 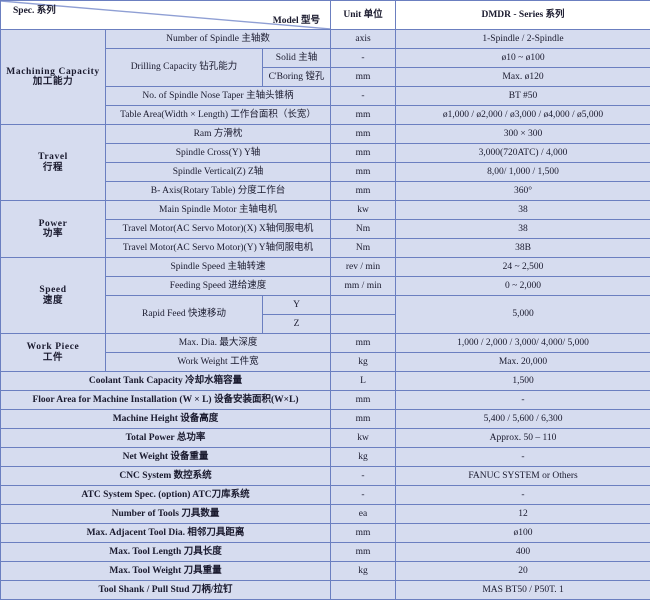 What do you see at coordinates (523, 381) in the screenshot?
I see `row-value: 1,500` at bounding box center [523, 381].